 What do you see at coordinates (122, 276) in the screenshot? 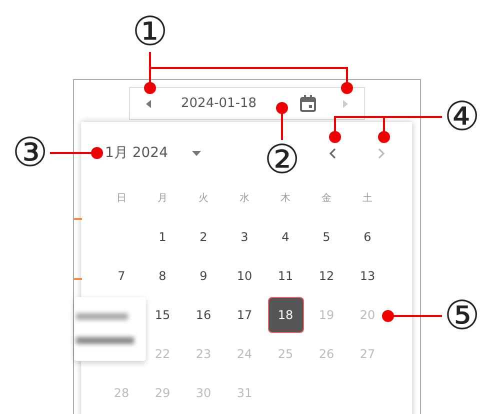
I see `day-cell: 7` at bounding box center [122, 276].